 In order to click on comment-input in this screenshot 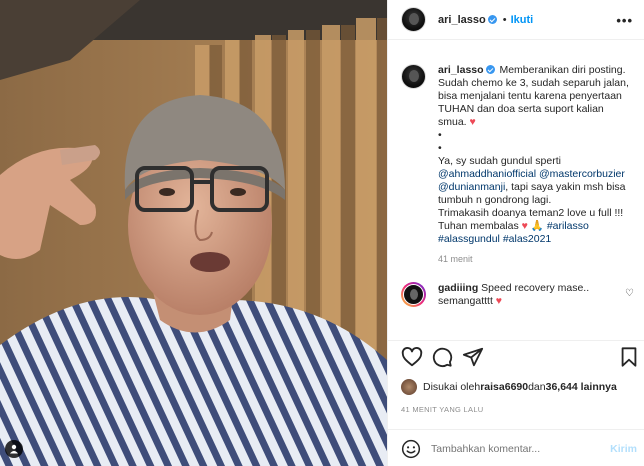, I will do `click(521, 448)`.